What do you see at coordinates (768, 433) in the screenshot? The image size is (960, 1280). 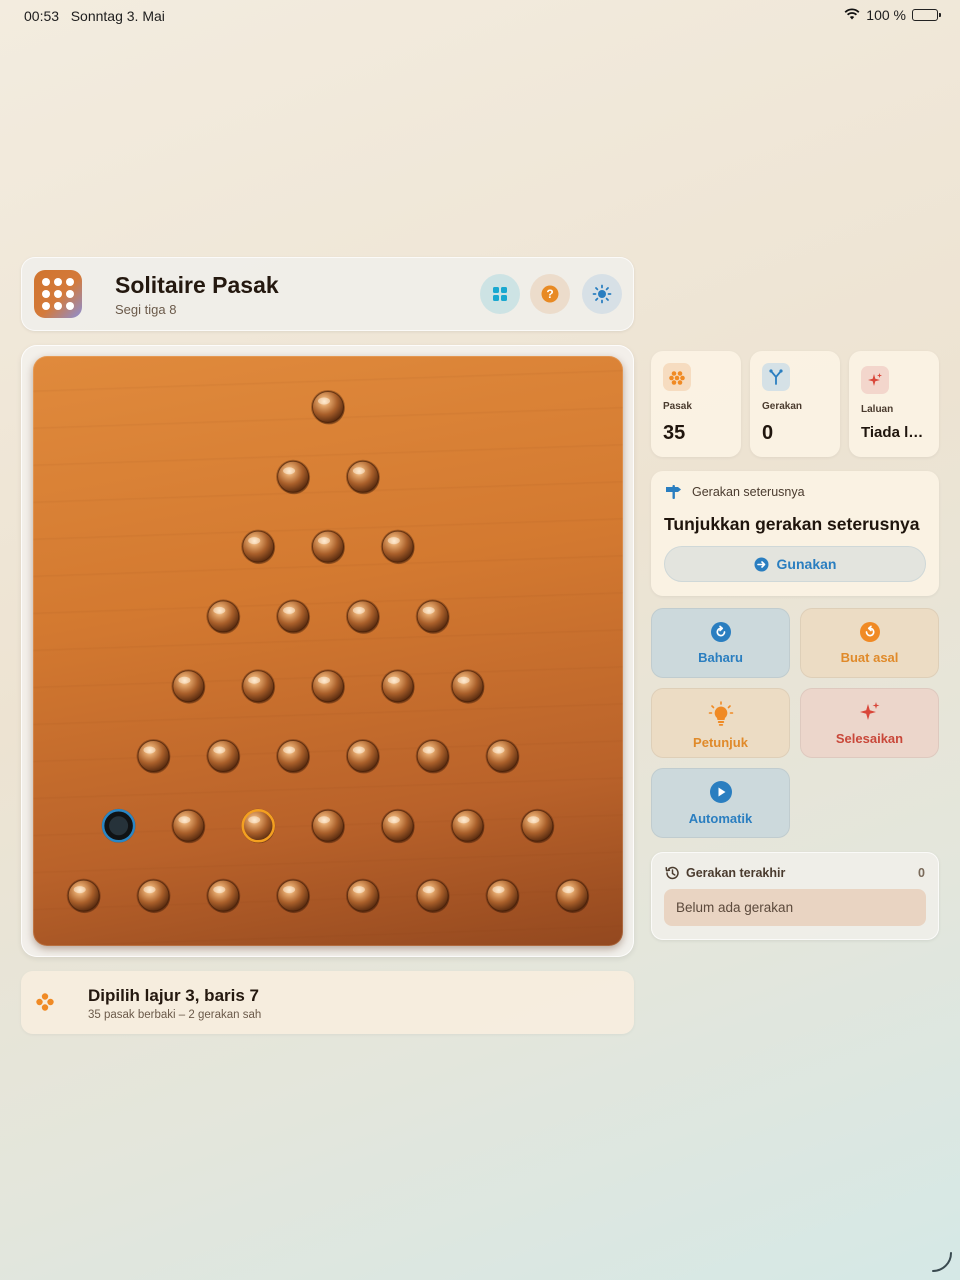 I see `stat-value-moves: 0` at bounding box center [768, 433].